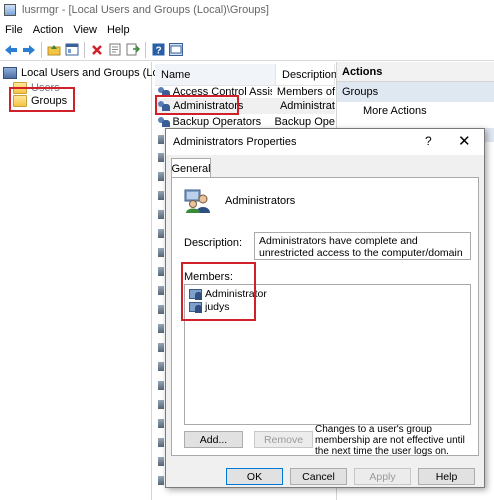 Image resolution: width=494 pixels, height=500 pixels. Describe the element at coordinates (72, 50) in the screenshot. I see `show-tree-icon` at that location.